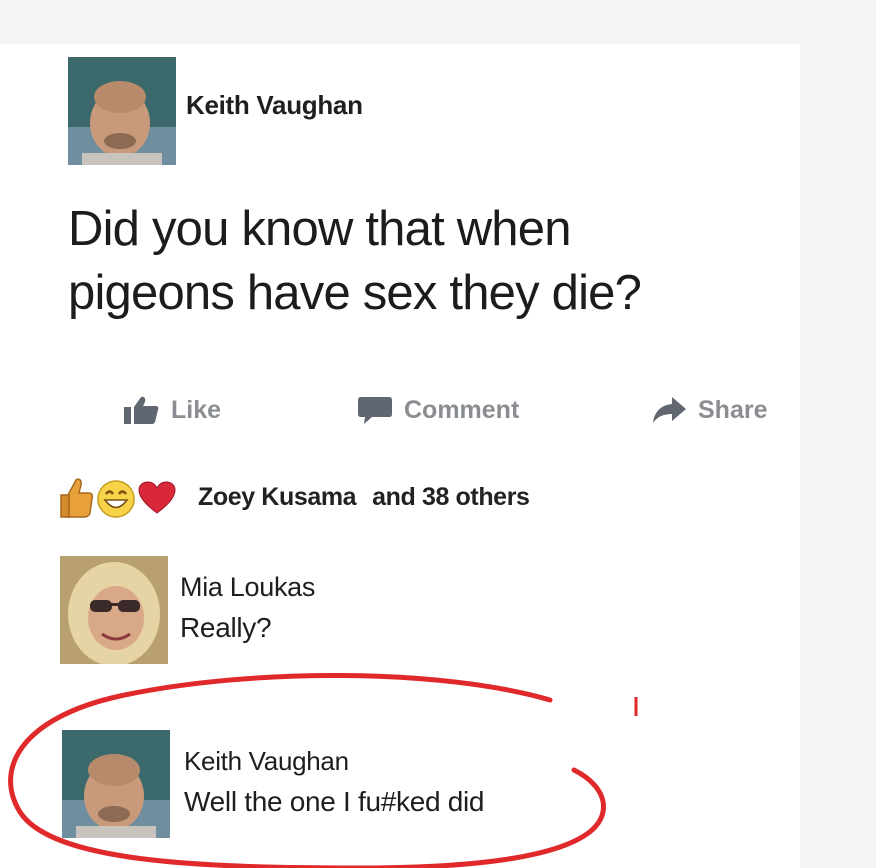  What do you see at coordinates (196, 409) in the screenshot?
I see `like-label: Like` at bounding box center [196, 409].